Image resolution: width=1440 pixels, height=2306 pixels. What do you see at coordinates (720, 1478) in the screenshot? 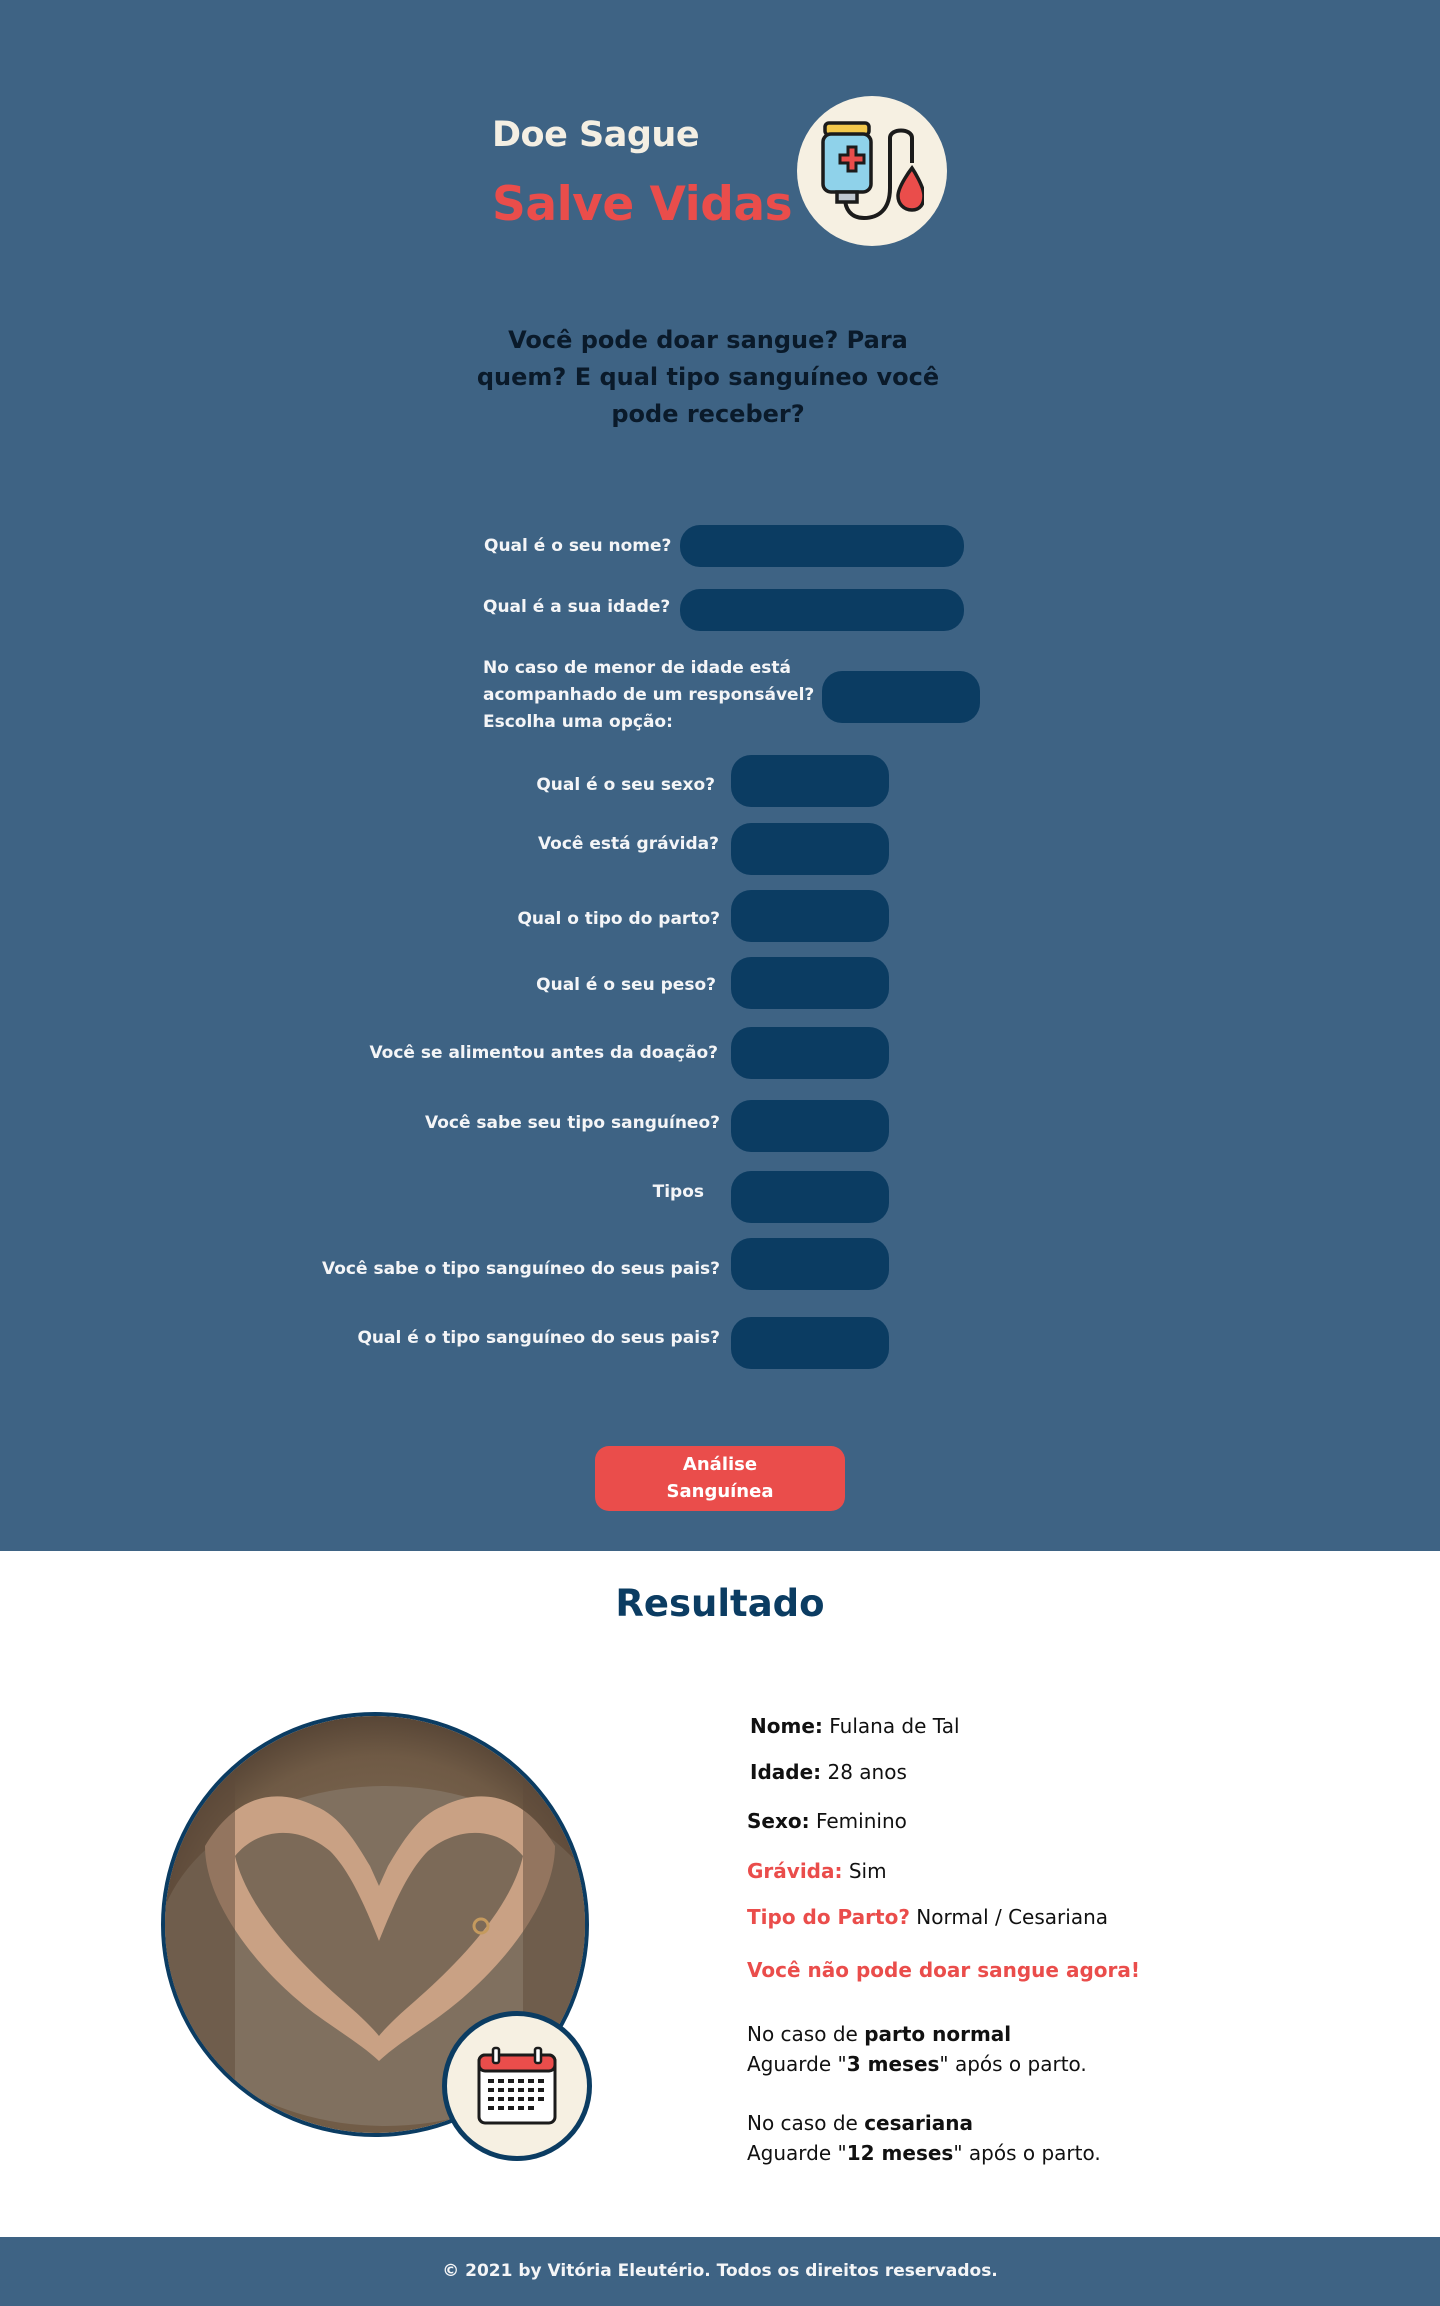
I see `analyze-button: Análise Sanguínea` at bounding box center [720, 1478].